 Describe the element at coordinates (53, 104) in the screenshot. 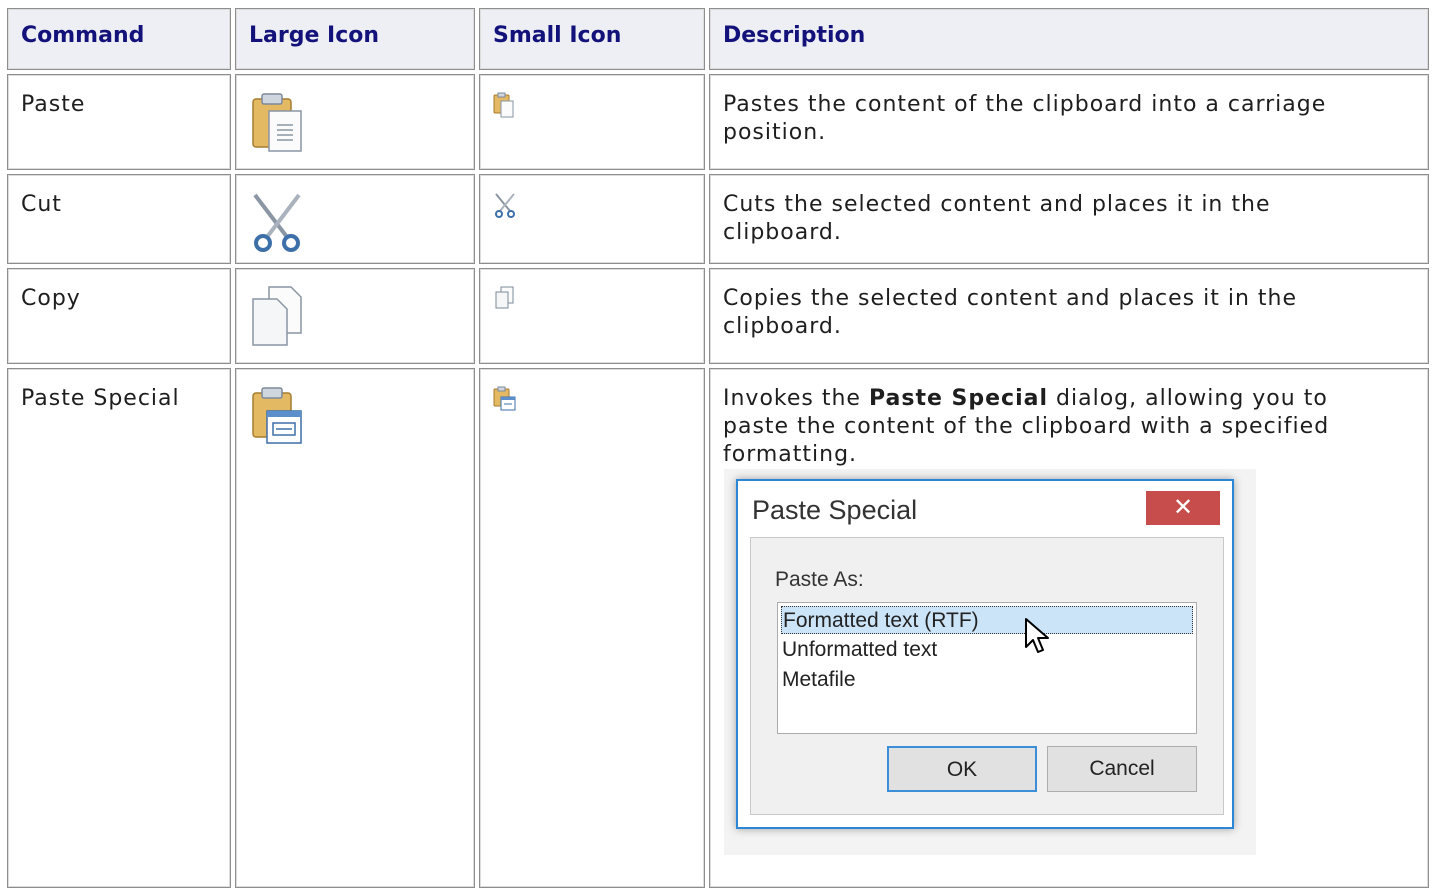

I see `command-name: Paste` at that location.